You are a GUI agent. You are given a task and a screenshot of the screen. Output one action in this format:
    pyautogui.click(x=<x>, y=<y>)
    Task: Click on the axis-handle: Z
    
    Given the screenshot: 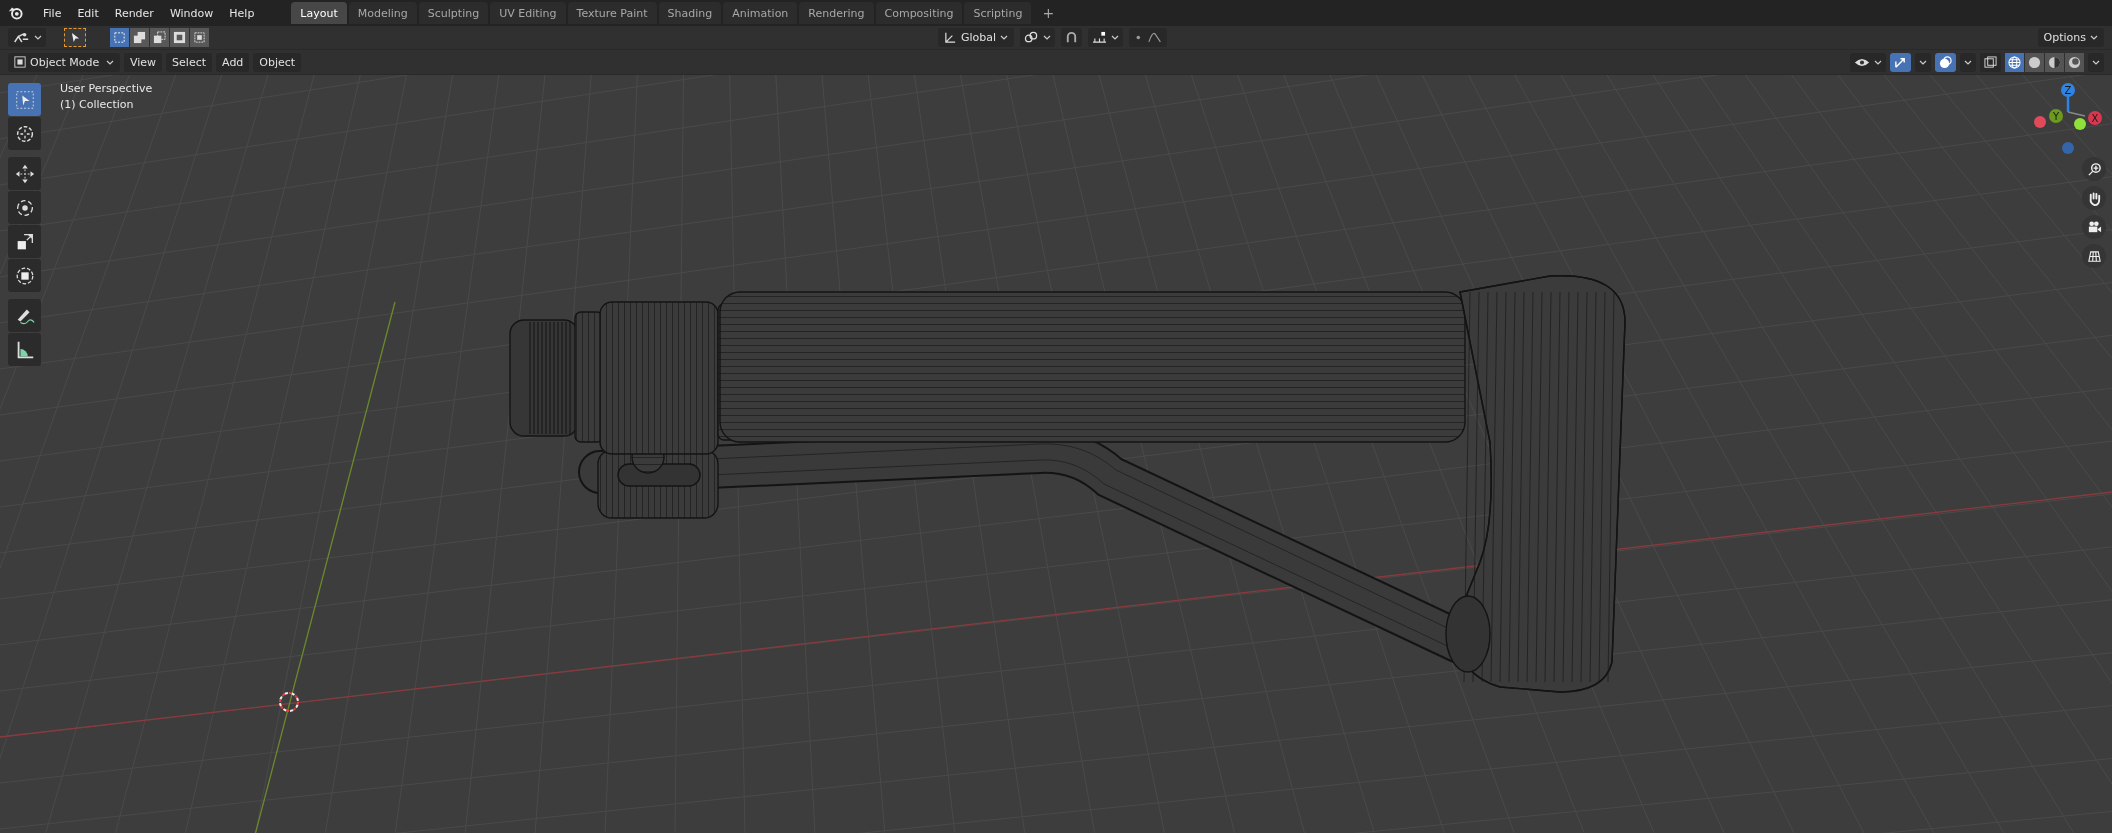 What is the action you would take?
    pyautogui.click(x=2068, y=90)
    